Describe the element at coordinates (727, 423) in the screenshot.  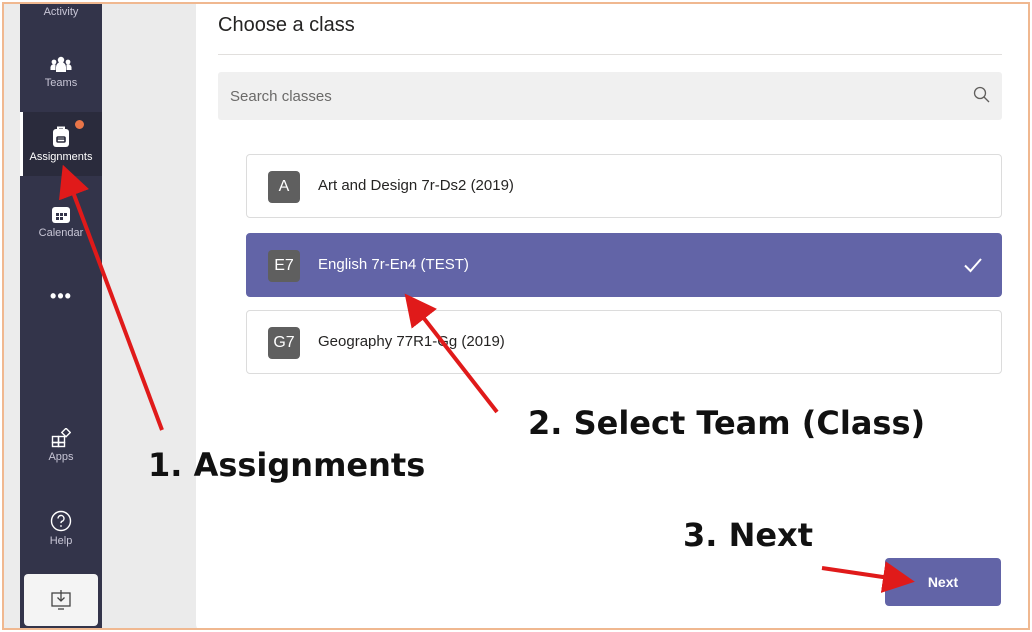
I see `annotation-step2: 2. Select Team (Class)` at that location.